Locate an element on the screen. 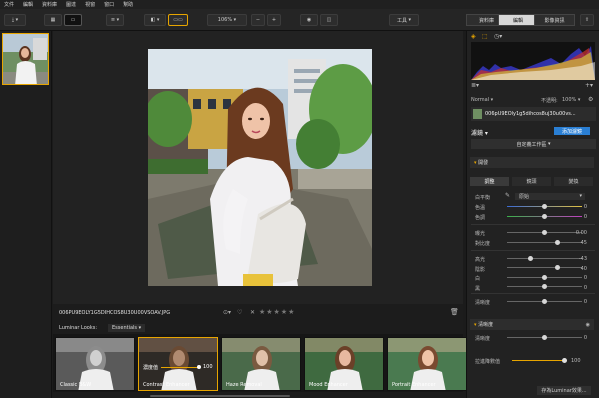 The width and height of the screenshot is (599, 398). add-layer-icon: +▾ is located at coordinates (589, 85).